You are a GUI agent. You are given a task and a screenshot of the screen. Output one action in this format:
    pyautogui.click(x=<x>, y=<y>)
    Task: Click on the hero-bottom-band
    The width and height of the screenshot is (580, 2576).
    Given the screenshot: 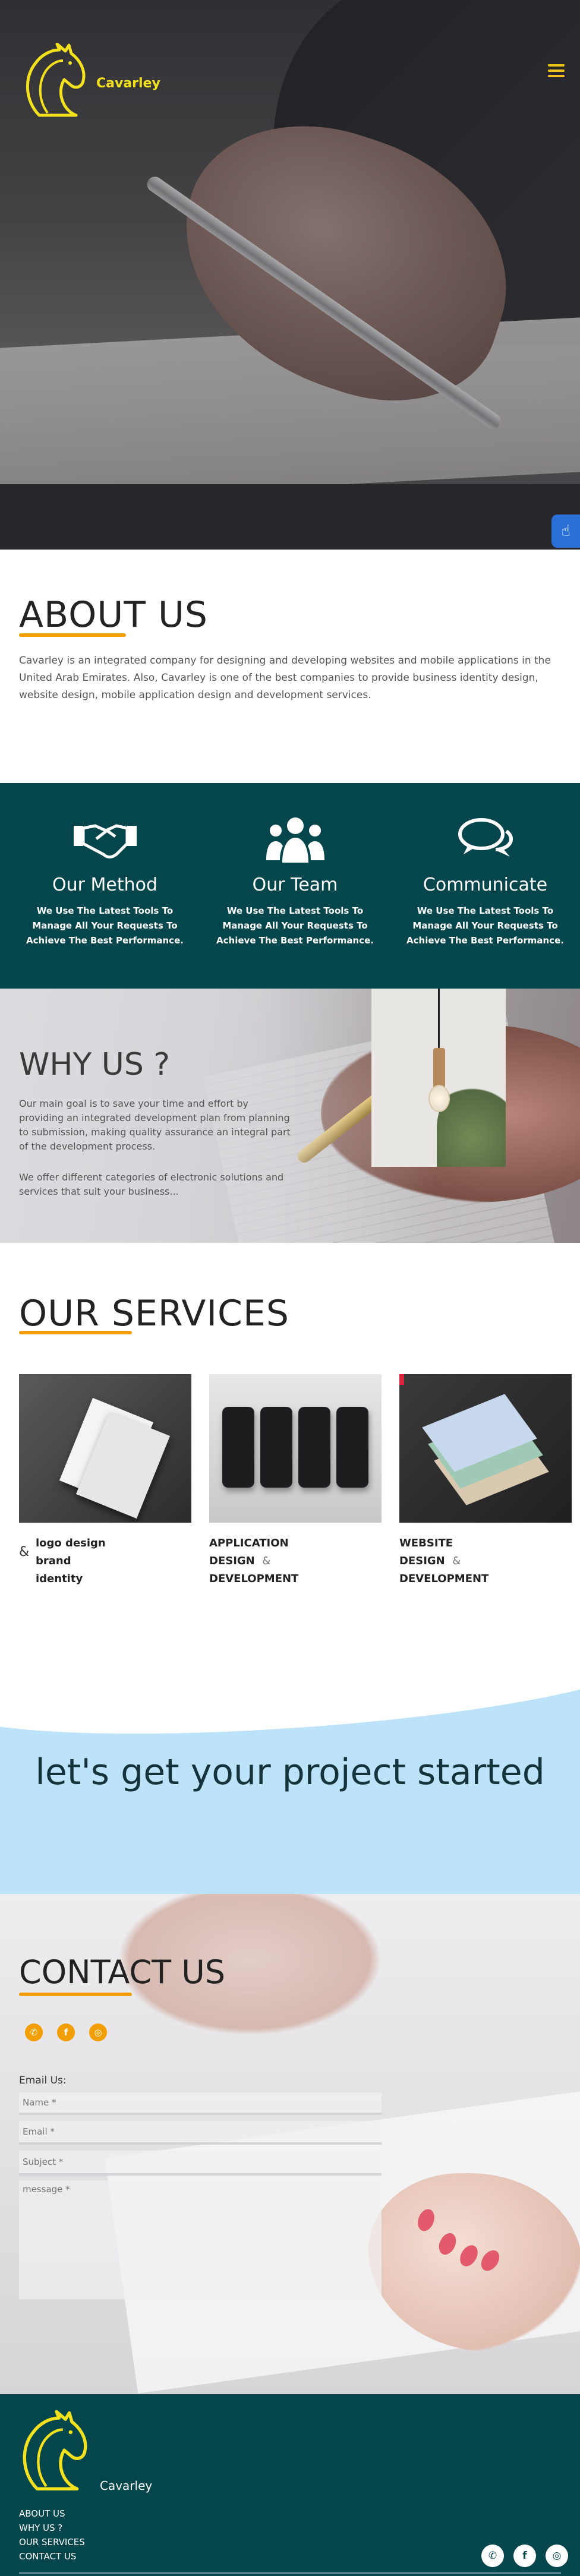 What is the action you would take?
    pyautogui.click(x=290, y=517)
    